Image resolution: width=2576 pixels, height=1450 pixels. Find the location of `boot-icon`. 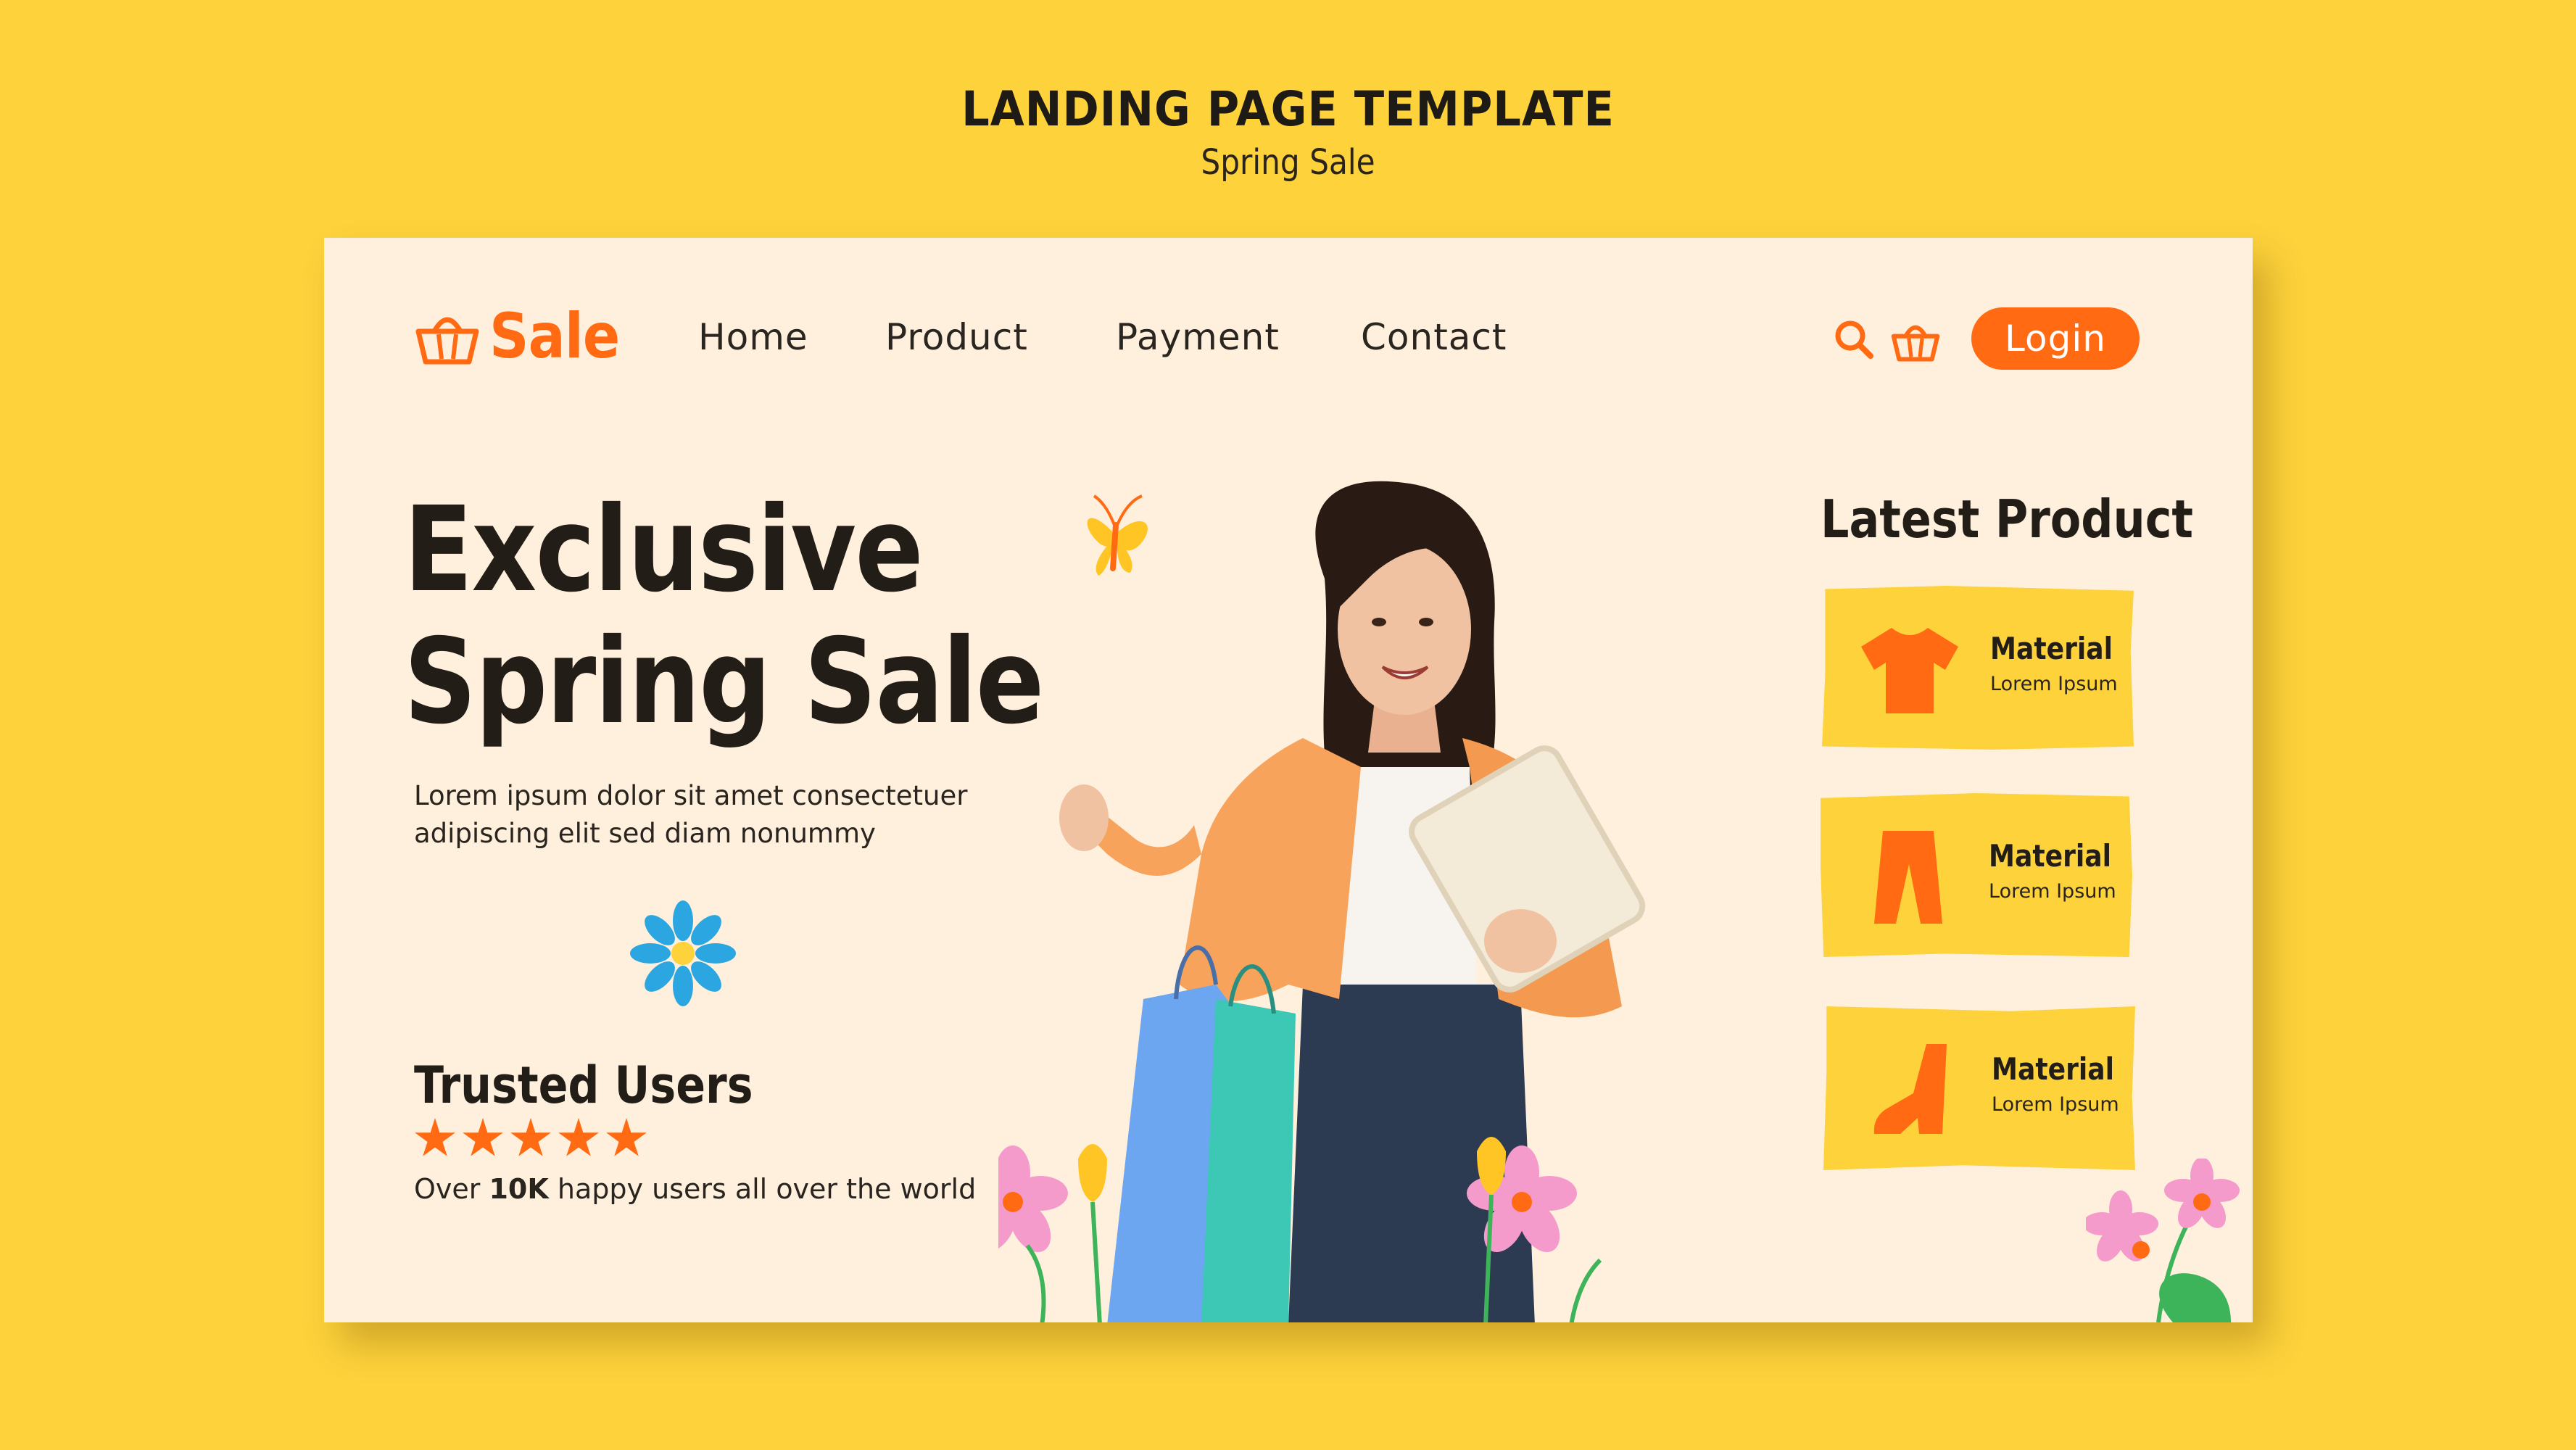

boot-icon is located at coordinates (1910, 1089).